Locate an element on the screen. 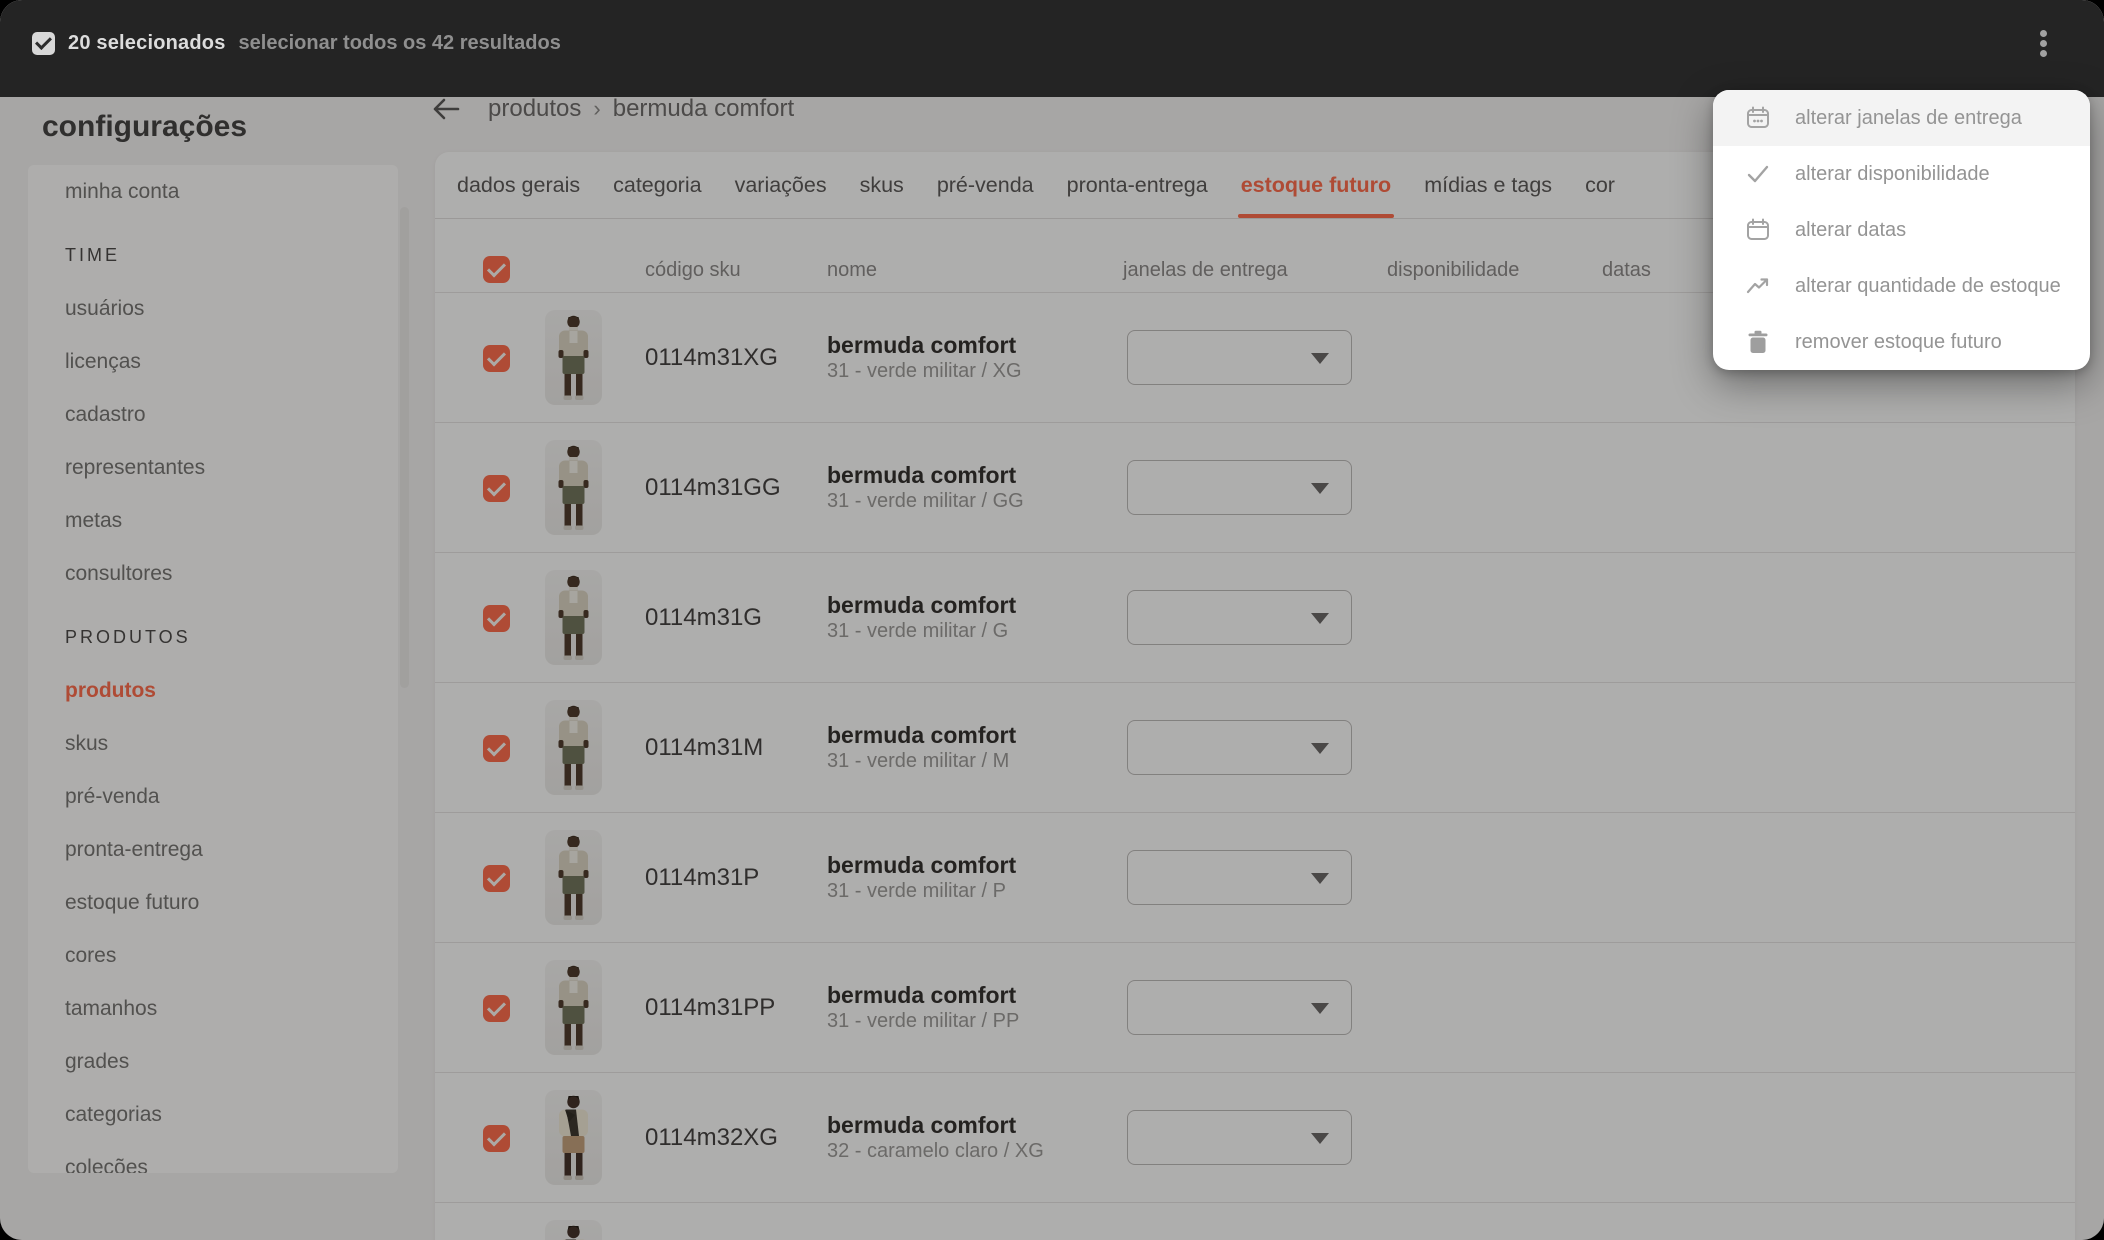  menu-item-label: alterar janelas de entrega is located at coordinates (1908, 117).